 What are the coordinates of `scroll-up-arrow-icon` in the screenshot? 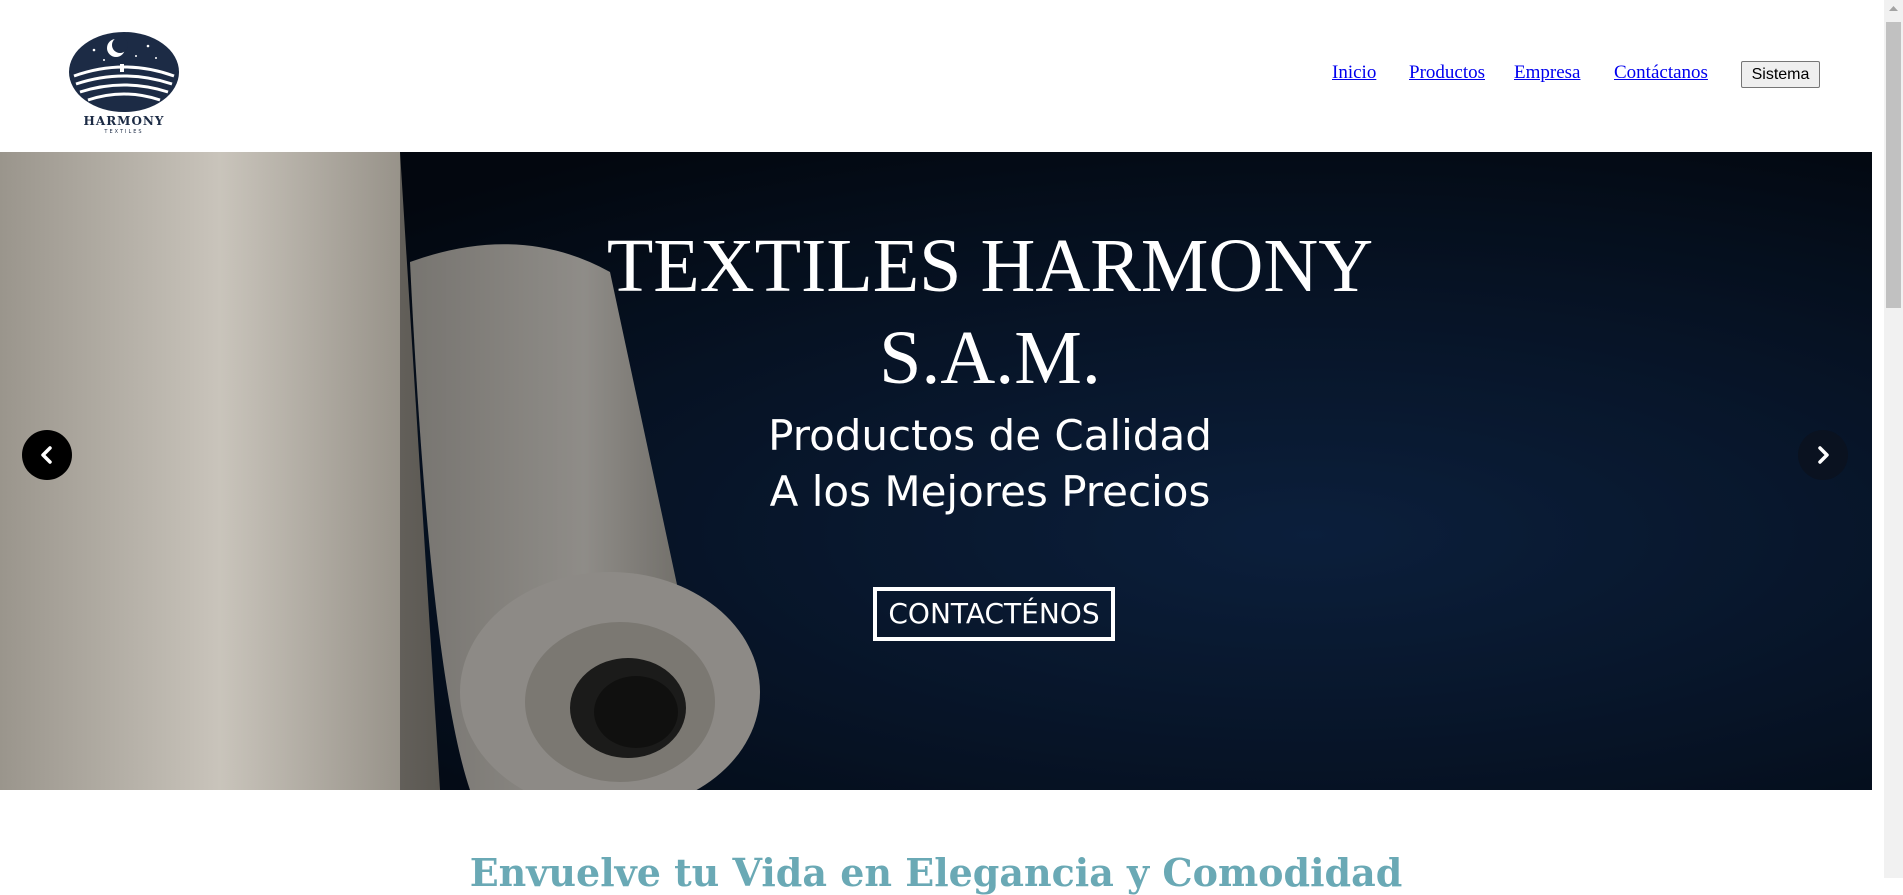 It's located at (1893, 9).